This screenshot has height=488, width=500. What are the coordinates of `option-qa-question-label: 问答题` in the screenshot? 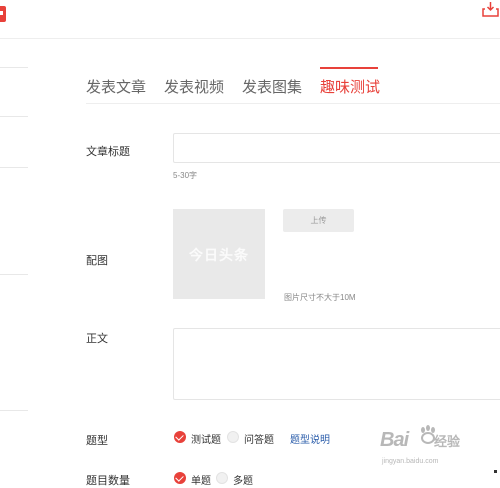 It's located at (259, 440).